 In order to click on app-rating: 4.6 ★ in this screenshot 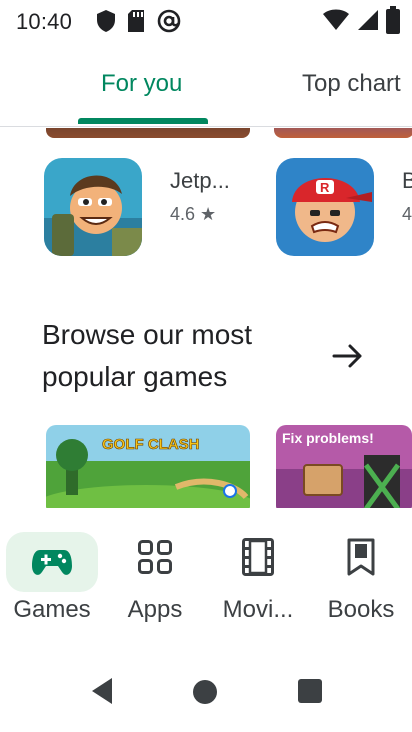, I will do `click(193, 214)`.